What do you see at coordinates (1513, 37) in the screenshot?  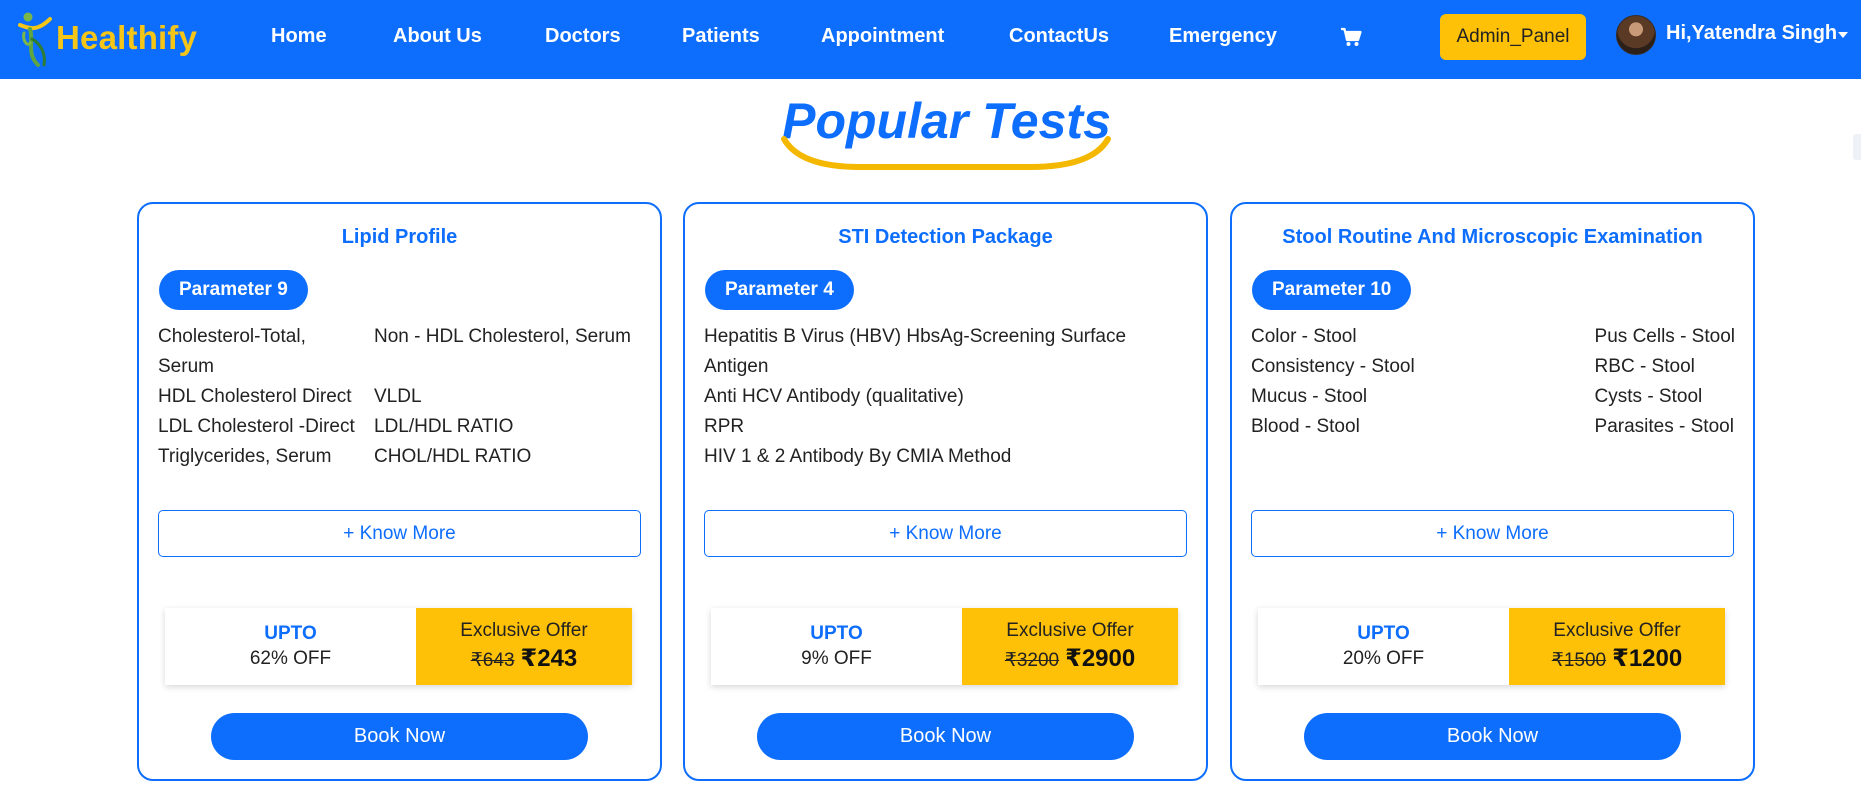 I see `admin-panel-button: Admin_Panel` at bounding box center [1513, 37].